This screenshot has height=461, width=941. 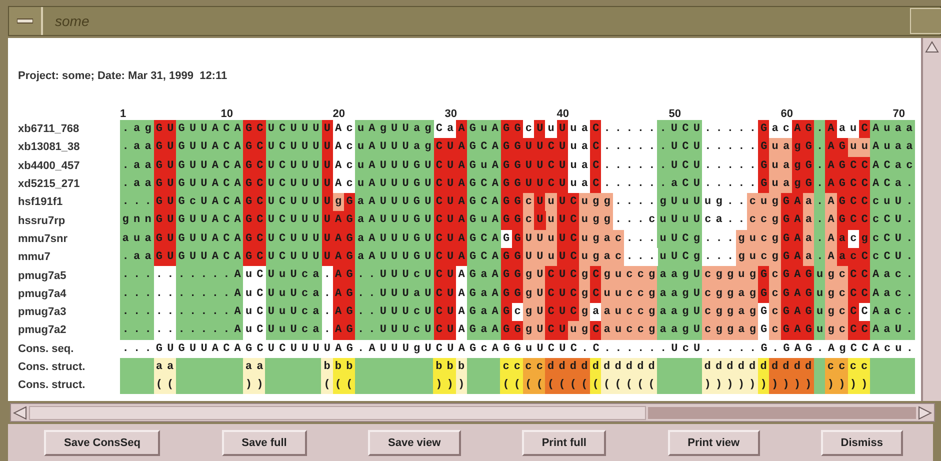 What do you see at coordinates (730, 275) in the screenshot?
I see `residue-run: cggug` at bounding box center [730, 275].